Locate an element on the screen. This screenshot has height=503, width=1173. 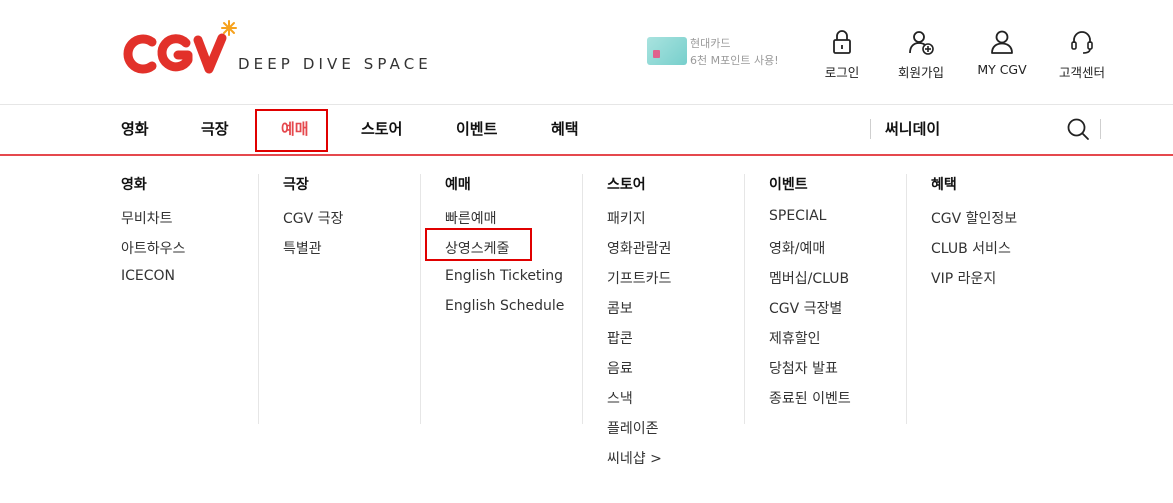
menu-column-title: 영화 is located at coordinates (134, 185).